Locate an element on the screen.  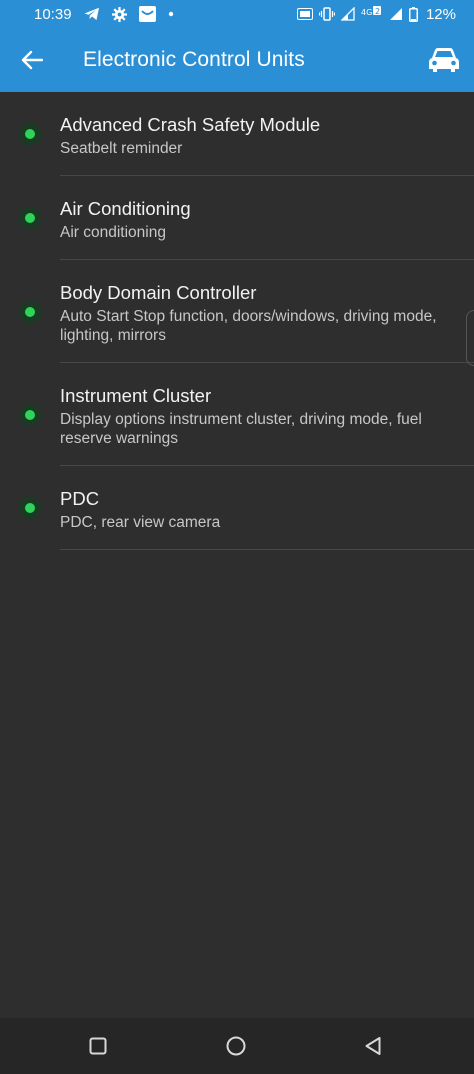
battery-percent: 12% is located at coordinates (440, 14).